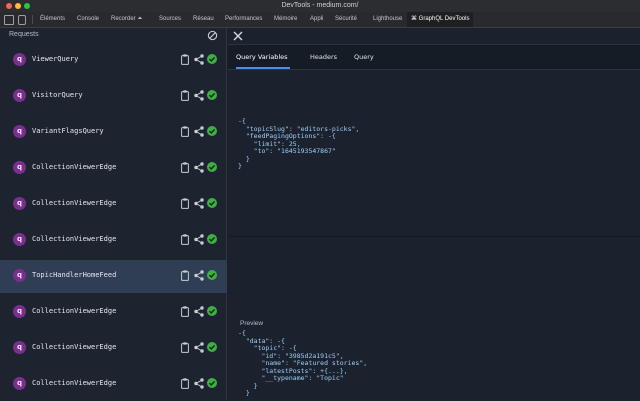 The height and width of the screenshot is (401, 640). Describe the element at coordinates (52, 19) in the screenshot. I see `devtools-tab-elements: Éléments` at that location.